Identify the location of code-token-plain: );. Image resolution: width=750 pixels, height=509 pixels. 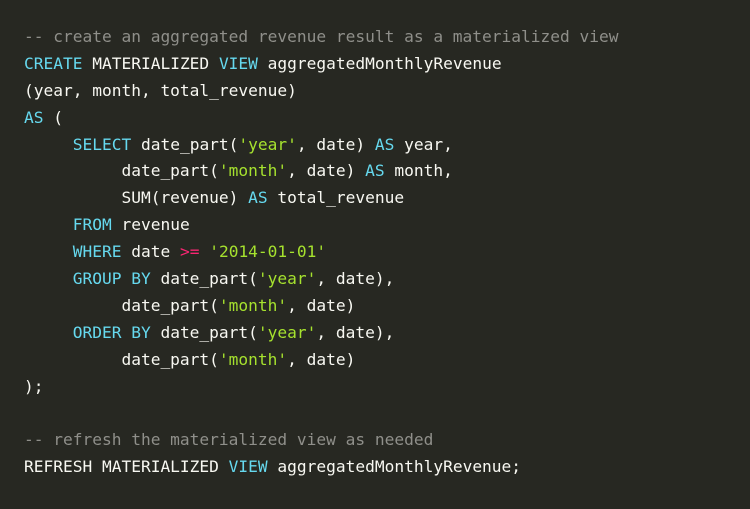
(34, 386).